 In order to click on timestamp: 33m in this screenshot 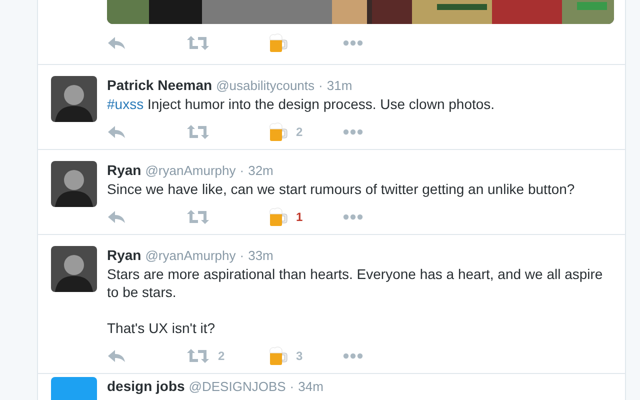, I will do `click(261, 256)`.